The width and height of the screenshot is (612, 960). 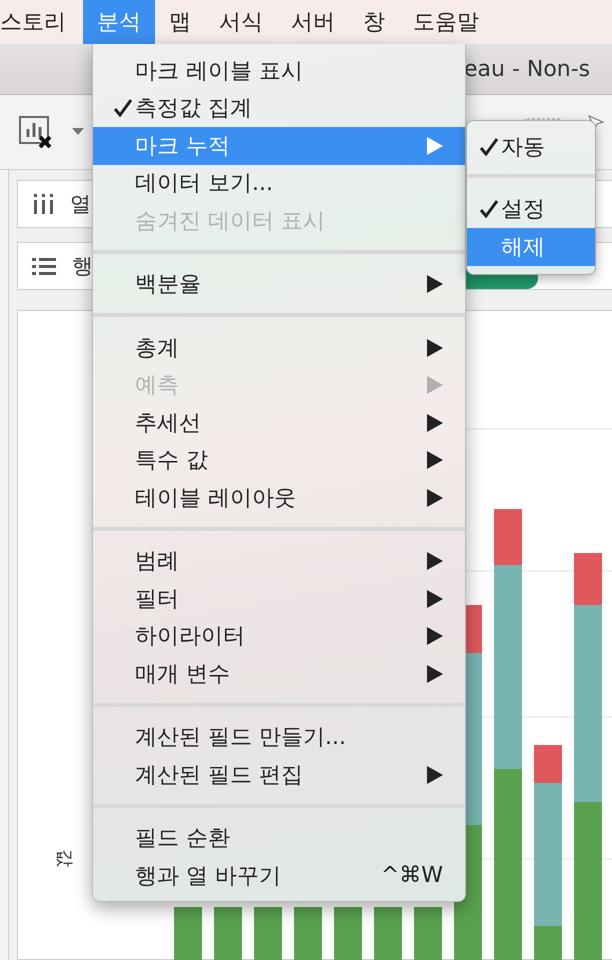 I want to click on window-title: eau - Non-s, so click(x=527, y=69).